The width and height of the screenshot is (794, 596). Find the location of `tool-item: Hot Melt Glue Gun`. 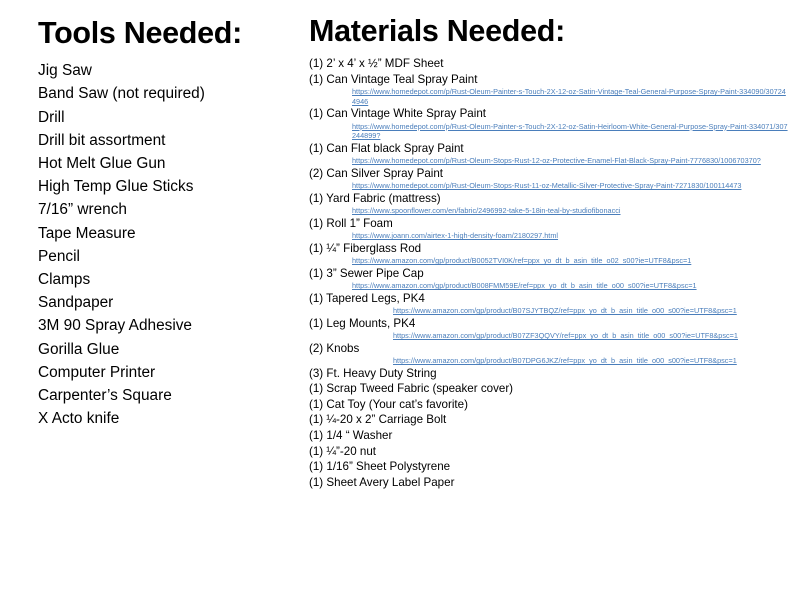

tool-item: Hot Melt Glue Gun is located at coordinates (102, 163).